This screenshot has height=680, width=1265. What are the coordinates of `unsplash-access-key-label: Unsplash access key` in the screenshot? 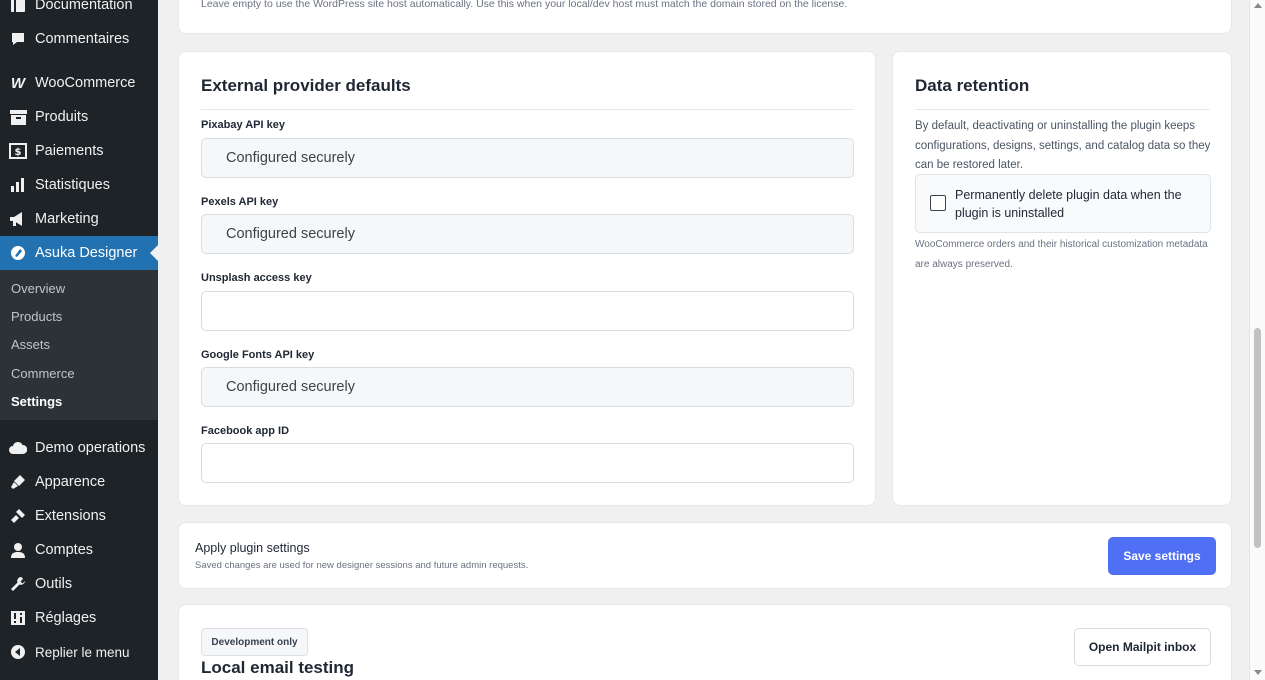 It's located at (256, 278).